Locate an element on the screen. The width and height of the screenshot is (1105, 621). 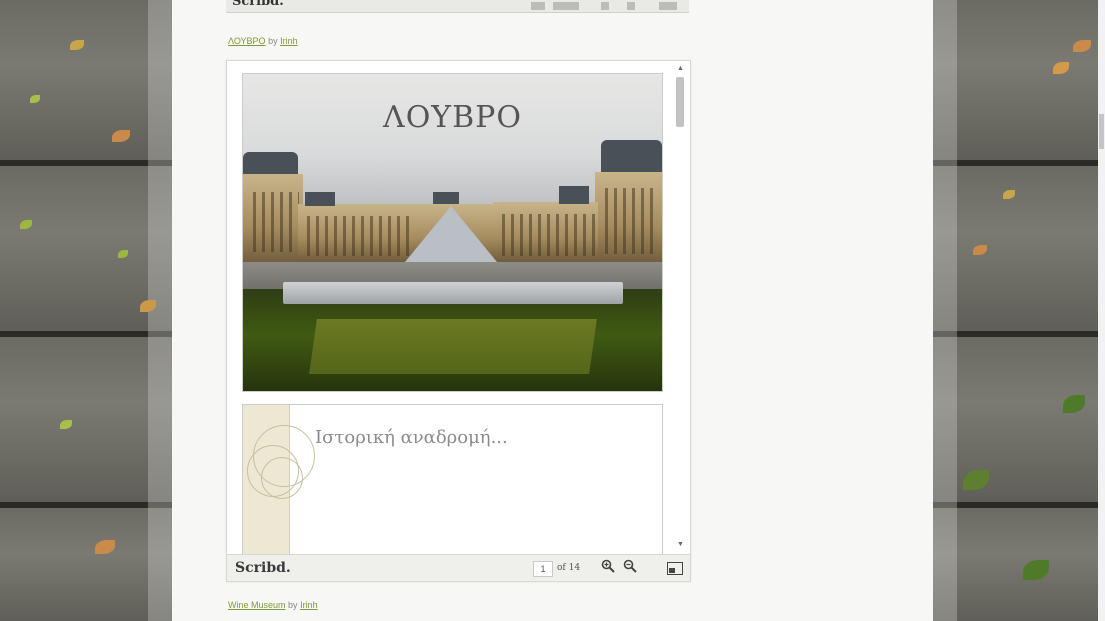
document-credit-louvre: ΛΟΥΒΡΟ by Irinh is located at coordinates (263, 41).